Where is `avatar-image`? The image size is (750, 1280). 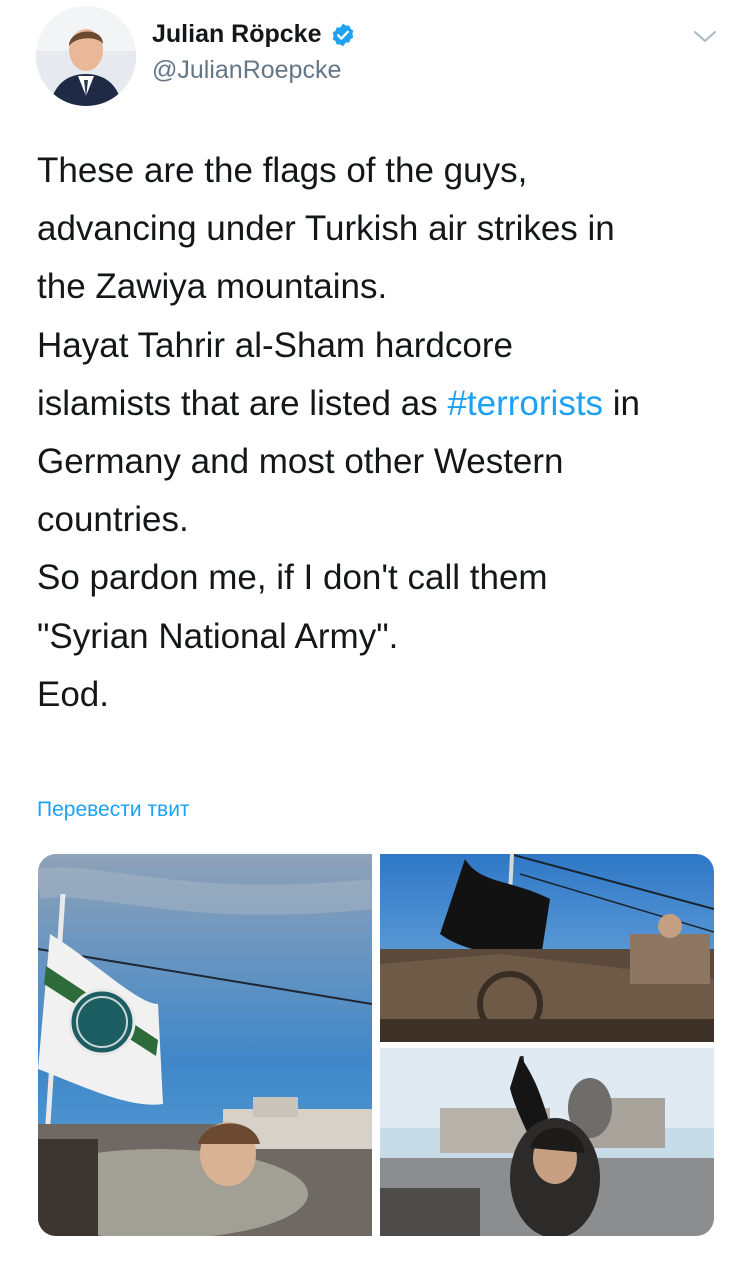 avatar-image is located at coordinates (86, 56).